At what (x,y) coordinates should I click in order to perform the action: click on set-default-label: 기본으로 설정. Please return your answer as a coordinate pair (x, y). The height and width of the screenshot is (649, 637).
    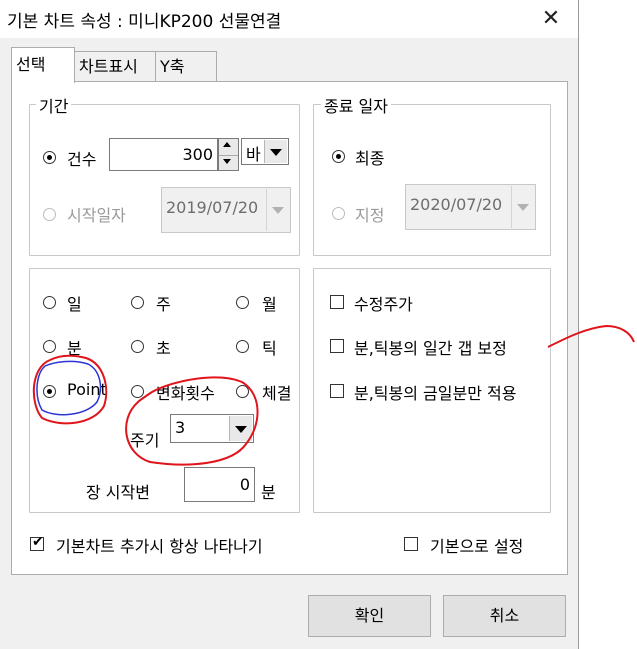
    Looking at the image, I should click on (477, 546).